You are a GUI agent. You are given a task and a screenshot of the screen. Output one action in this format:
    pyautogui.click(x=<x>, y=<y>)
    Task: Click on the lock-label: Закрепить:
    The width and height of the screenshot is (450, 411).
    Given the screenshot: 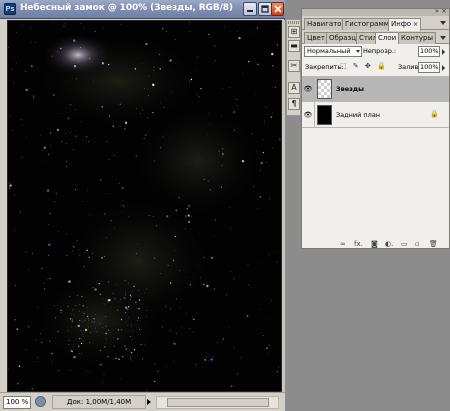 What is the action you would take?
    pyautogui.click(x=324, y=67)
    